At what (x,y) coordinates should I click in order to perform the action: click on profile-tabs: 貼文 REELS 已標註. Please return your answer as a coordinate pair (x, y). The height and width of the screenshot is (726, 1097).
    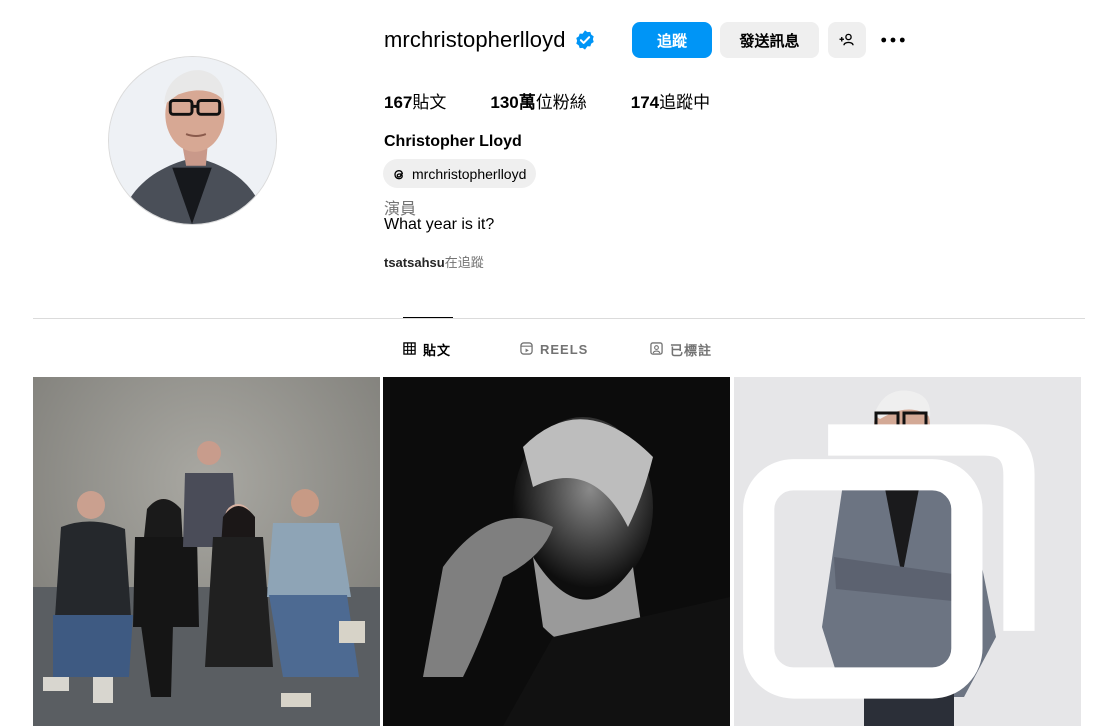
    Looking at the image, I should click on (548, 349).